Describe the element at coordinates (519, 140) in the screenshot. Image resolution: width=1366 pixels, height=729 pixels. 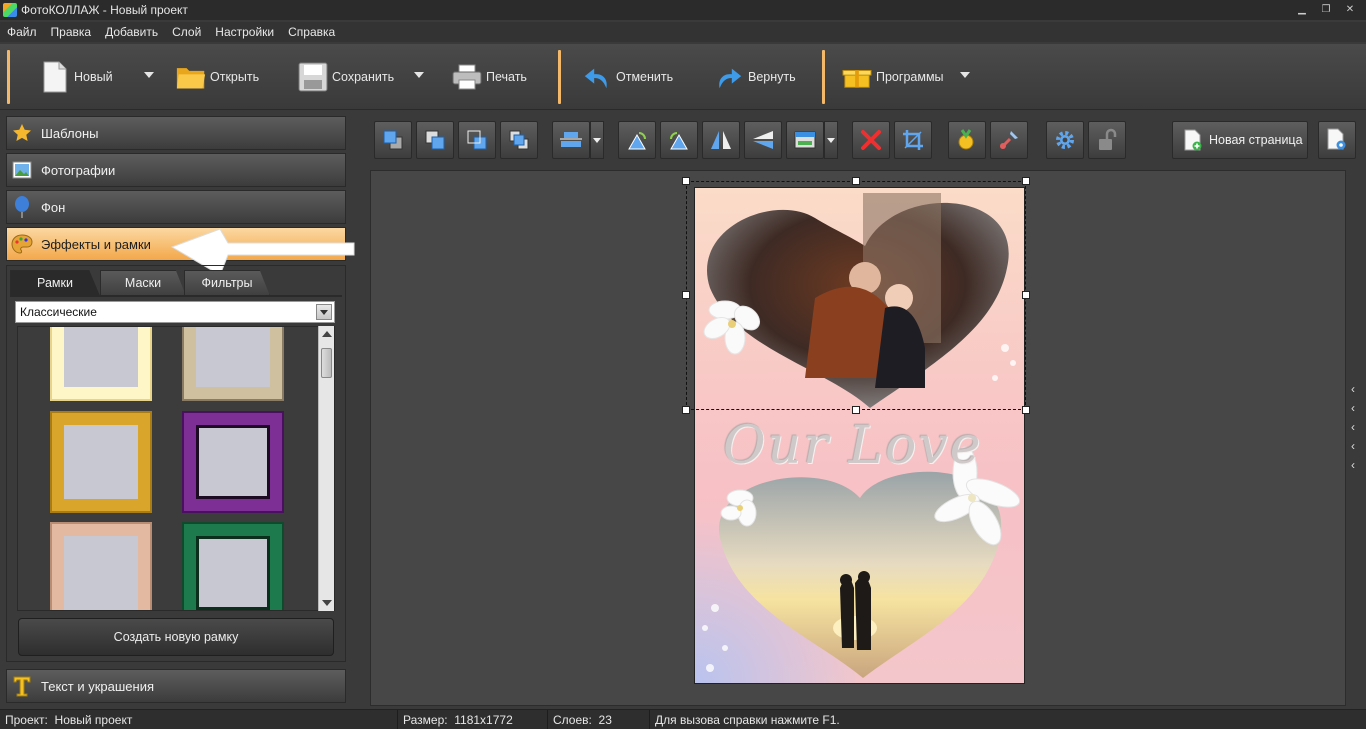
I see `send-to-back-button` at that location.